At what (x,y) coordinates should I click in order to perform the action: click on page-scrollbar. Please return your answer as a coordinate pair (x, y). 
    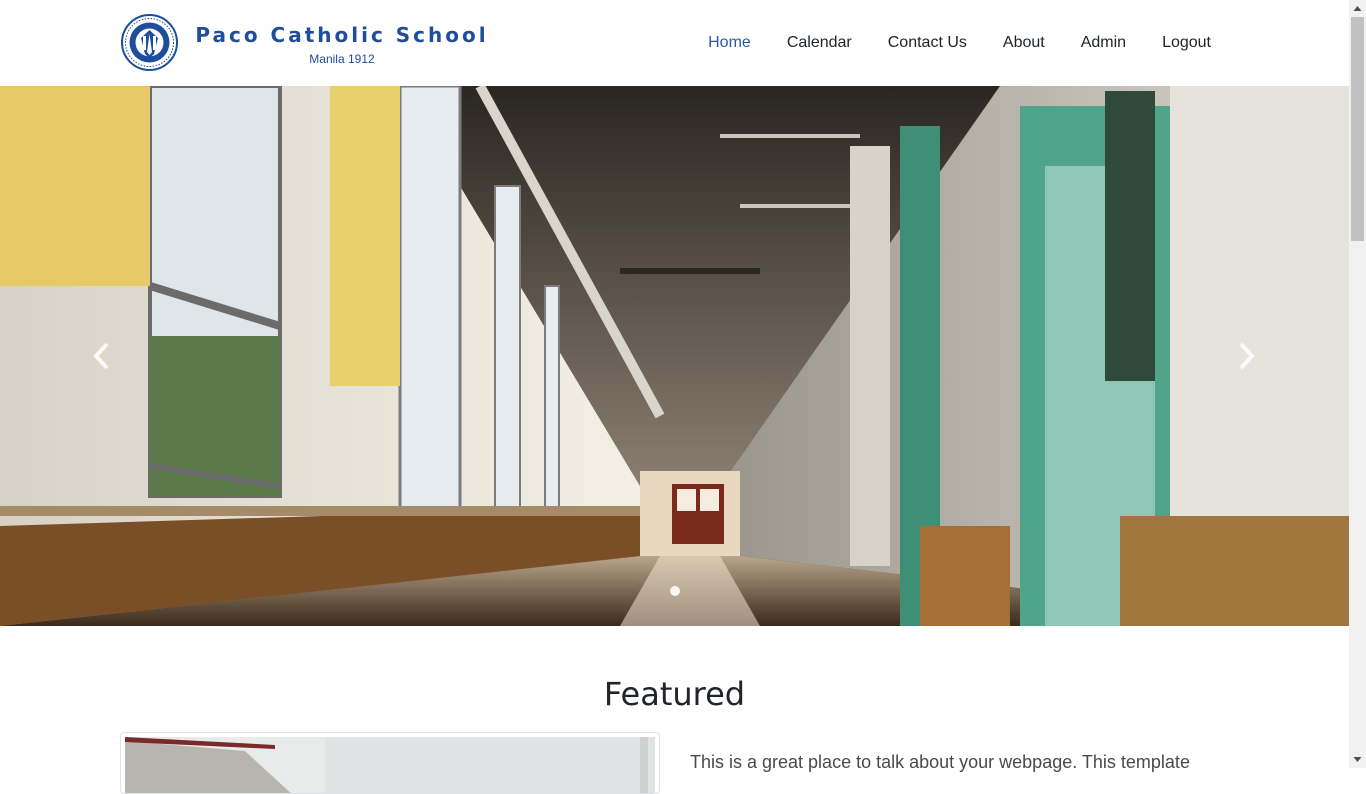
    Looking at the image, I should click on (1357, 384).